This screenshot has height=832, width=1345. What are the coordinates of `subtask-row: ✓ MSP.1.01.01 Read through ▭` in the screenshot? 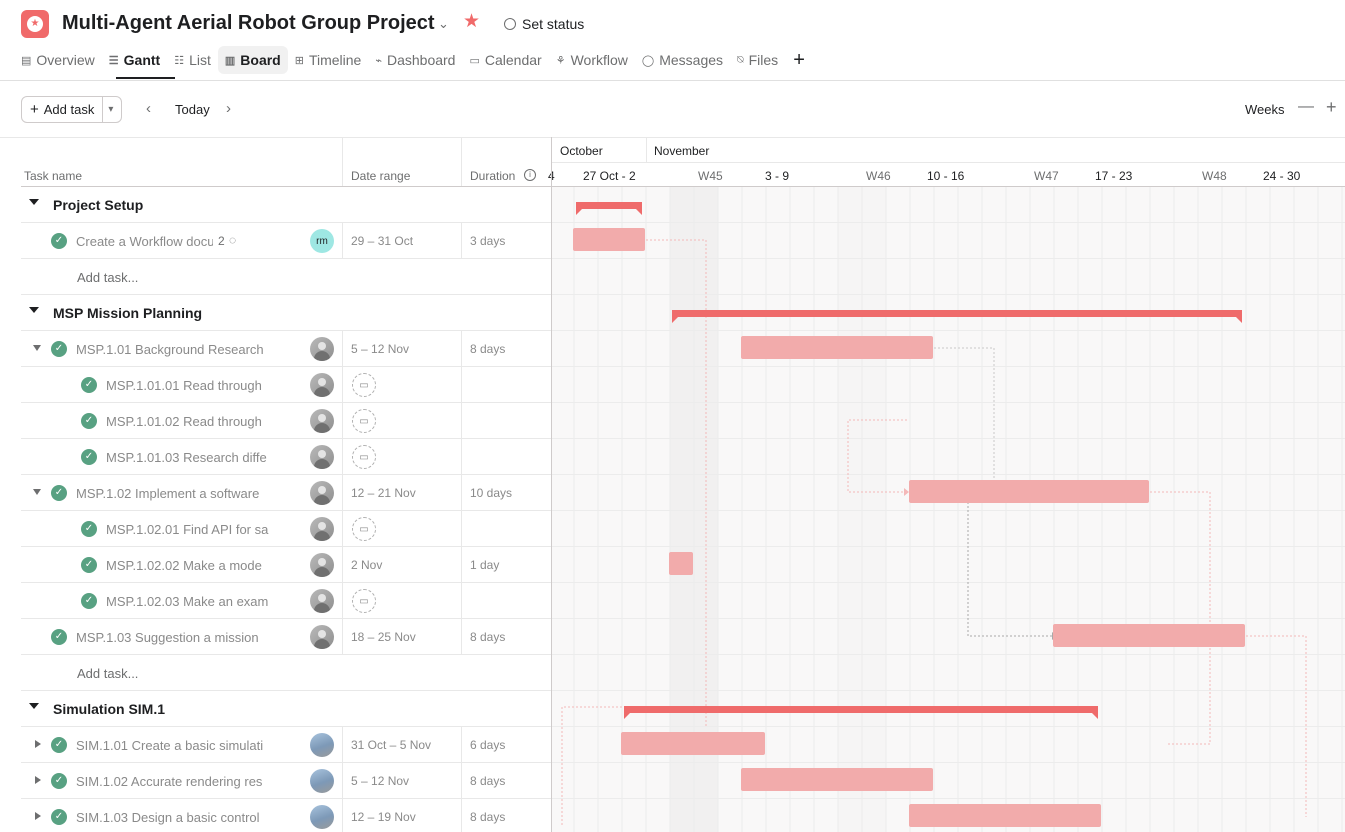 It's located at (286, 385).